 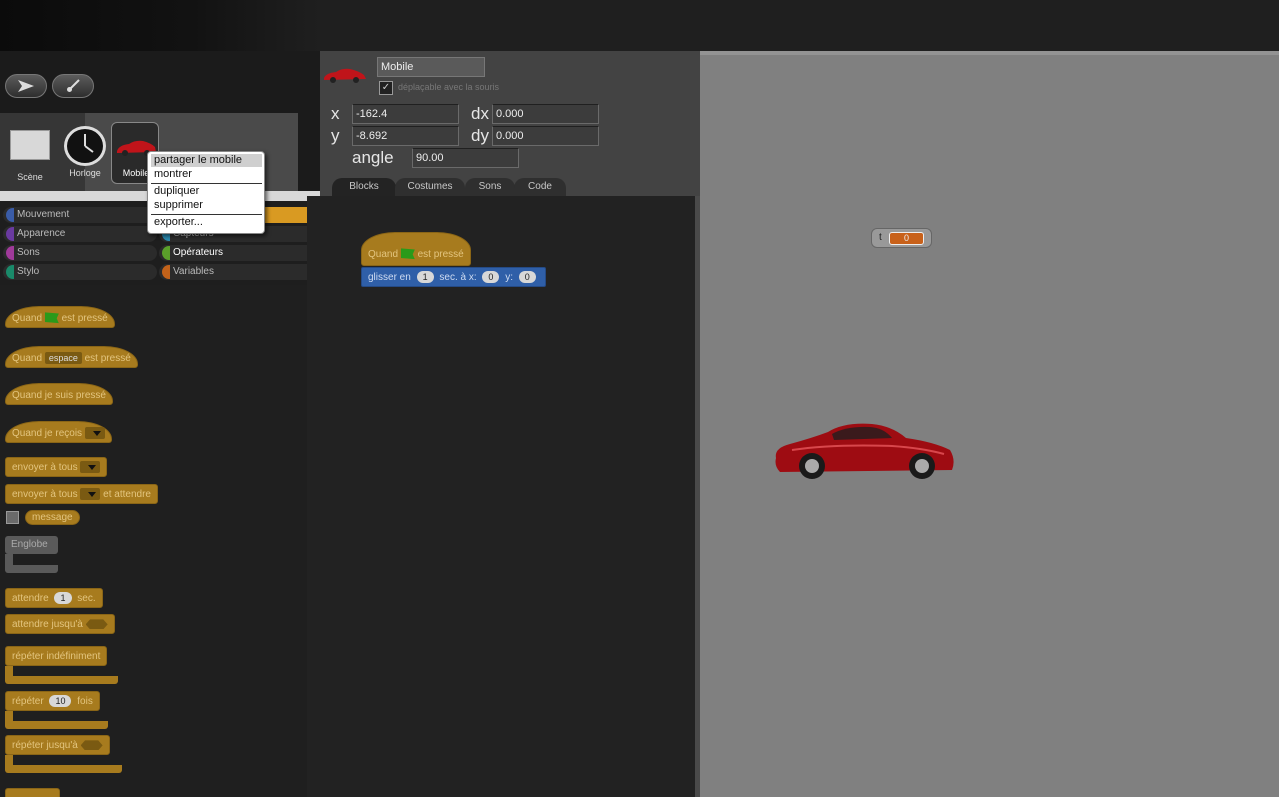 I want to click on dx-label: dx, so click(x=480, y=113).